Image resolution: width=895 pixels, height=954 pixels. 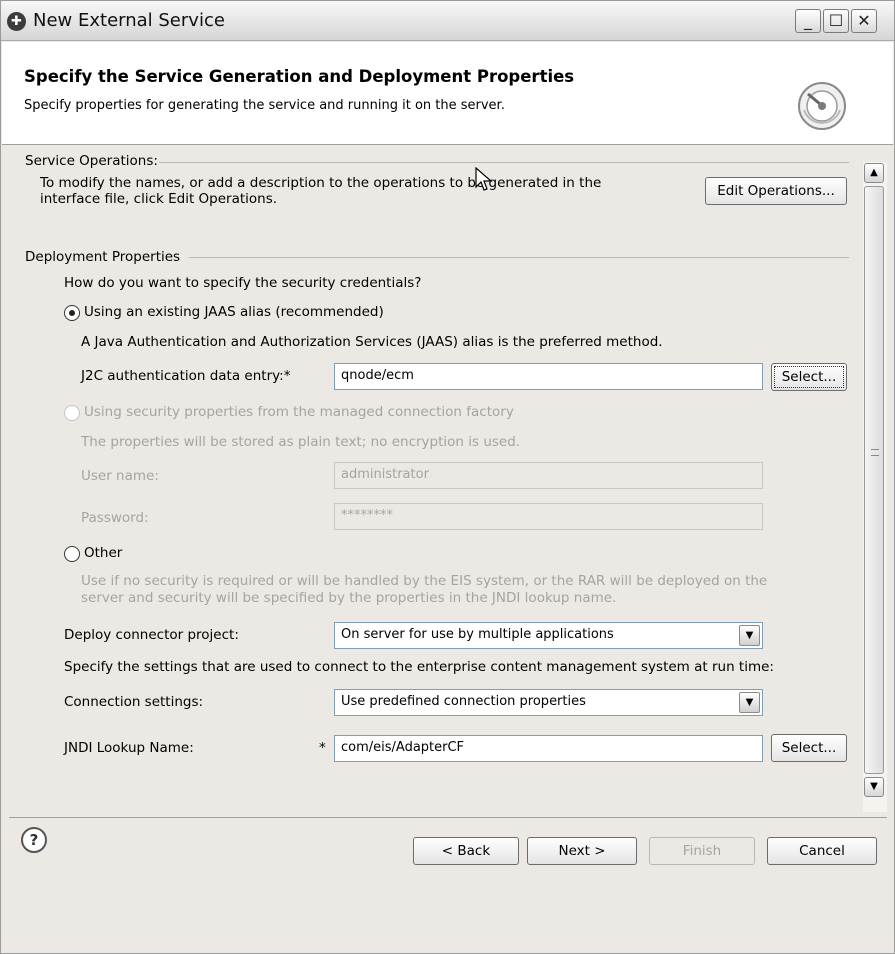 I want to click on close-icon: ✕, so click(x=864, y=20).